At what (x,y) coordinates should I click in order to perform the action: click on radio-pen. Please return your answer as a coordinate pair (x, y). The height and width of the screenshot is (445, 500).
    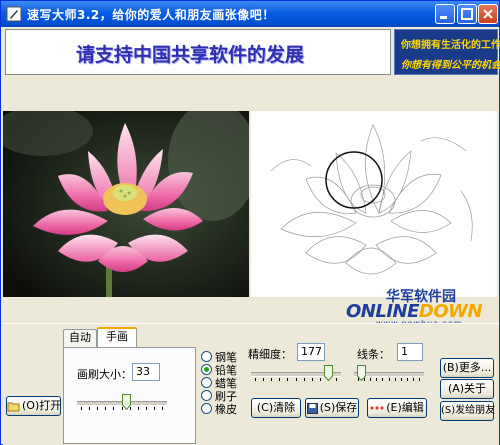
    Looking at the image, I should click on (206, 356).